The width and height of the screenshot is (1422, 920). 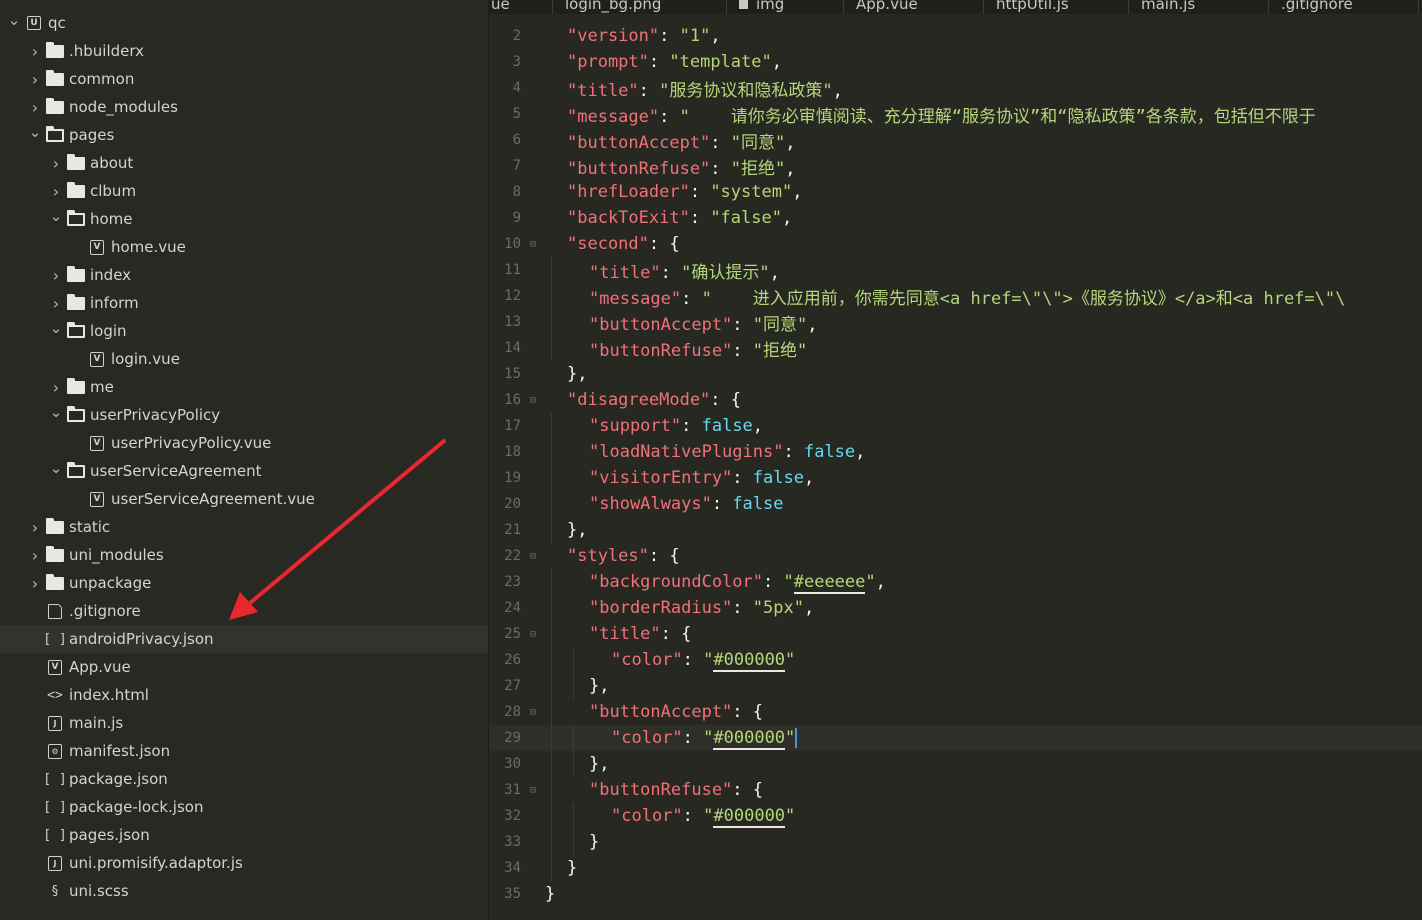 What do you see at coordinates (955, 790) in the screenshot?
I see `code-line: 31 ⊟ "buttonRefuse": {` at bounding box center [955, 790].